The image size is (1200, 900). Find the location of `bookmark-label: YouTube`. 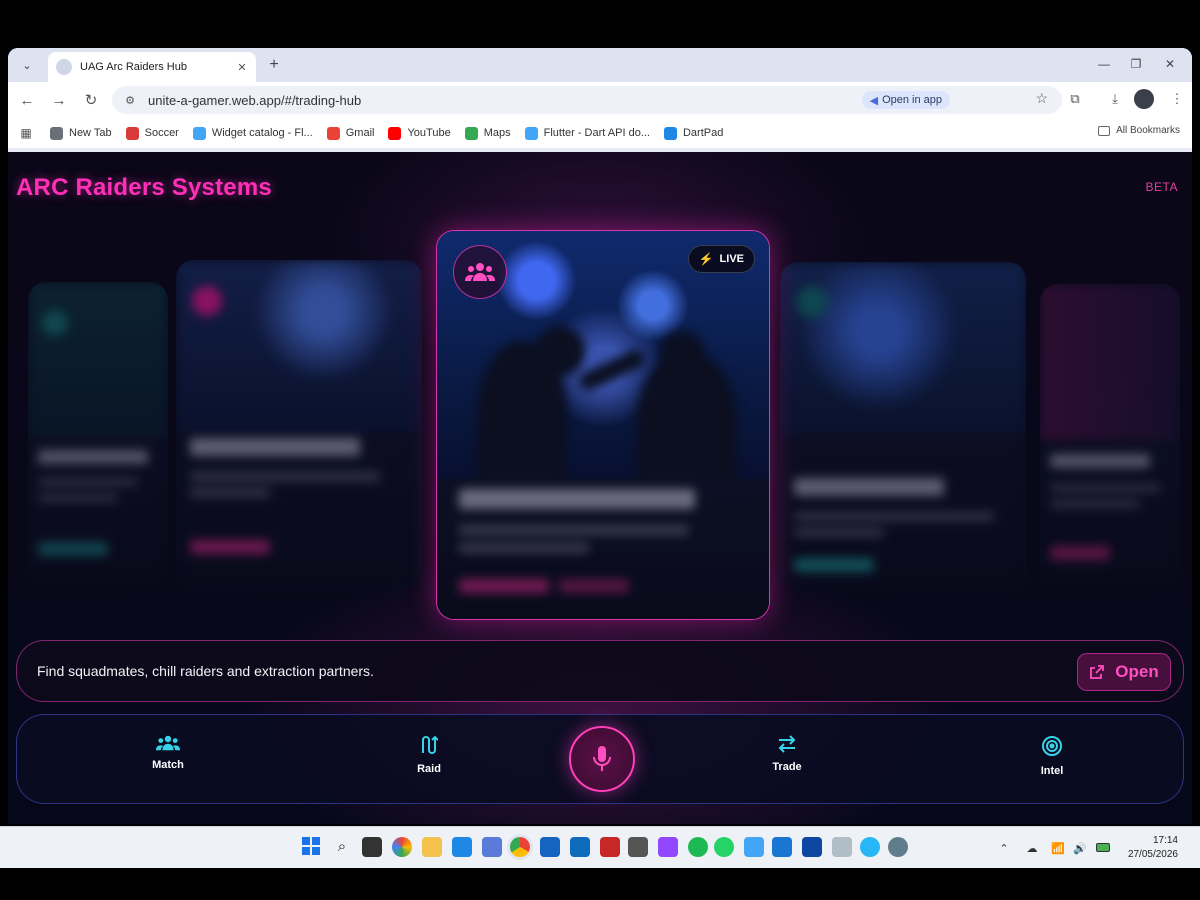

bookmark-label: YouTube is located at coordinates (429, 133).